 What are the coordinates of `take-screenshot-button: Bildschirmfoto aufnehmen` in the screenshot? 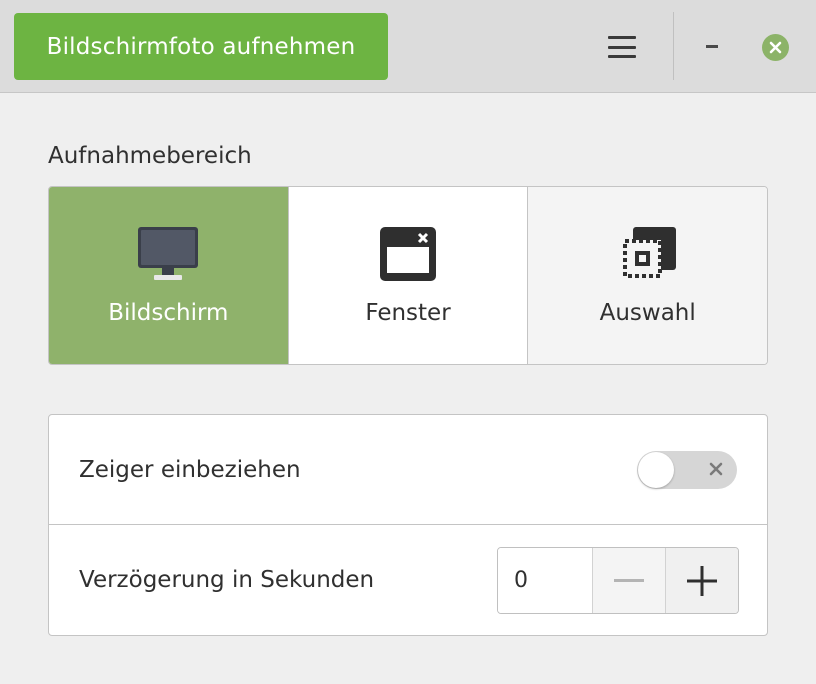 It's located at (201, 46).